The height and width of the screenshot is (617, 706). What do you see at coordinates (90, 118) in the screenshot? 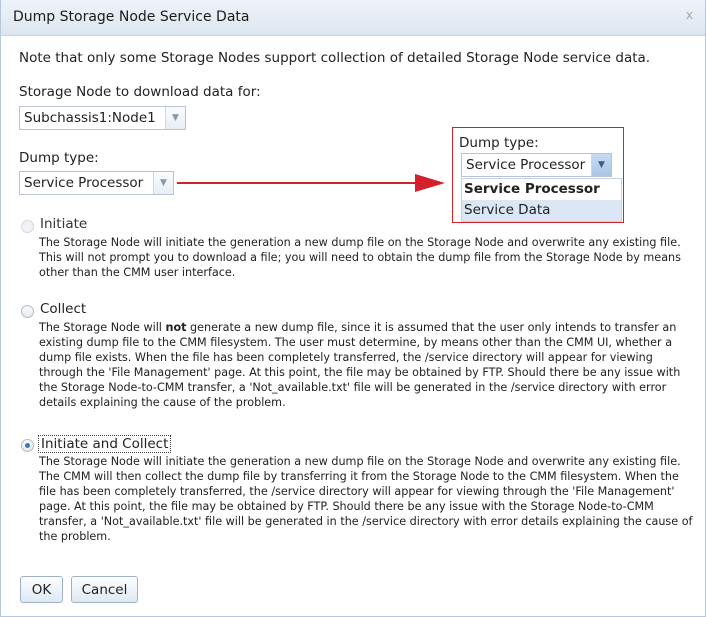
I see `storage-node-value: Subchassis1:Node1` at bounding box center [90, 118].